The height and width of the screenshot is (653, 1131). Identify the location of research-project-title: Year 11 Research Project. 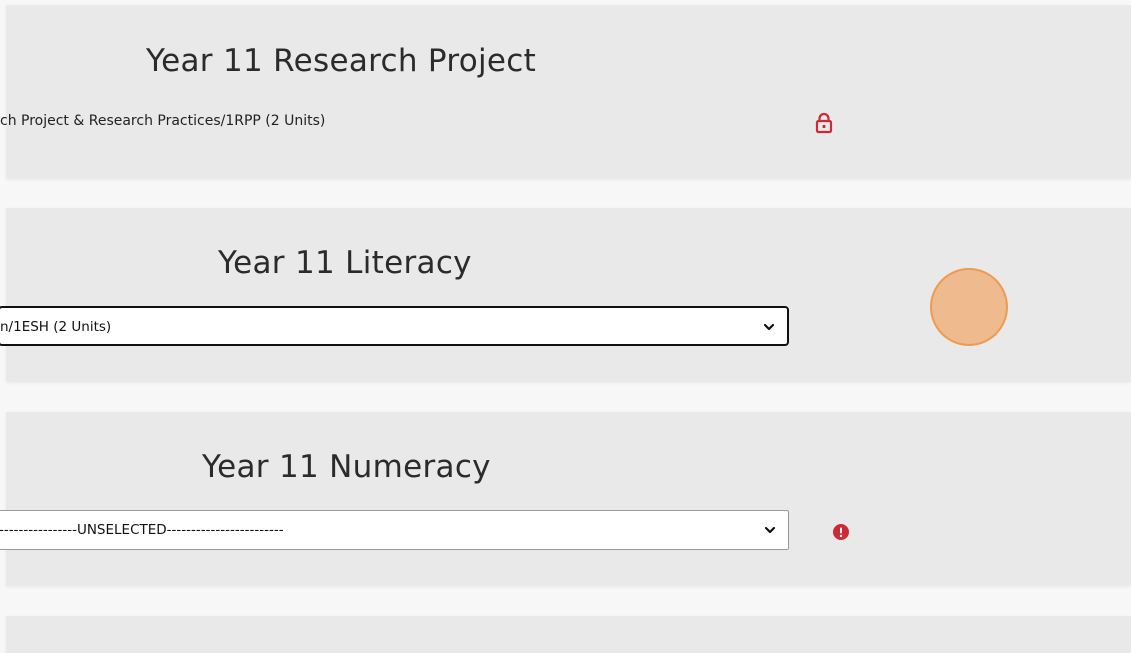
(341, 61).